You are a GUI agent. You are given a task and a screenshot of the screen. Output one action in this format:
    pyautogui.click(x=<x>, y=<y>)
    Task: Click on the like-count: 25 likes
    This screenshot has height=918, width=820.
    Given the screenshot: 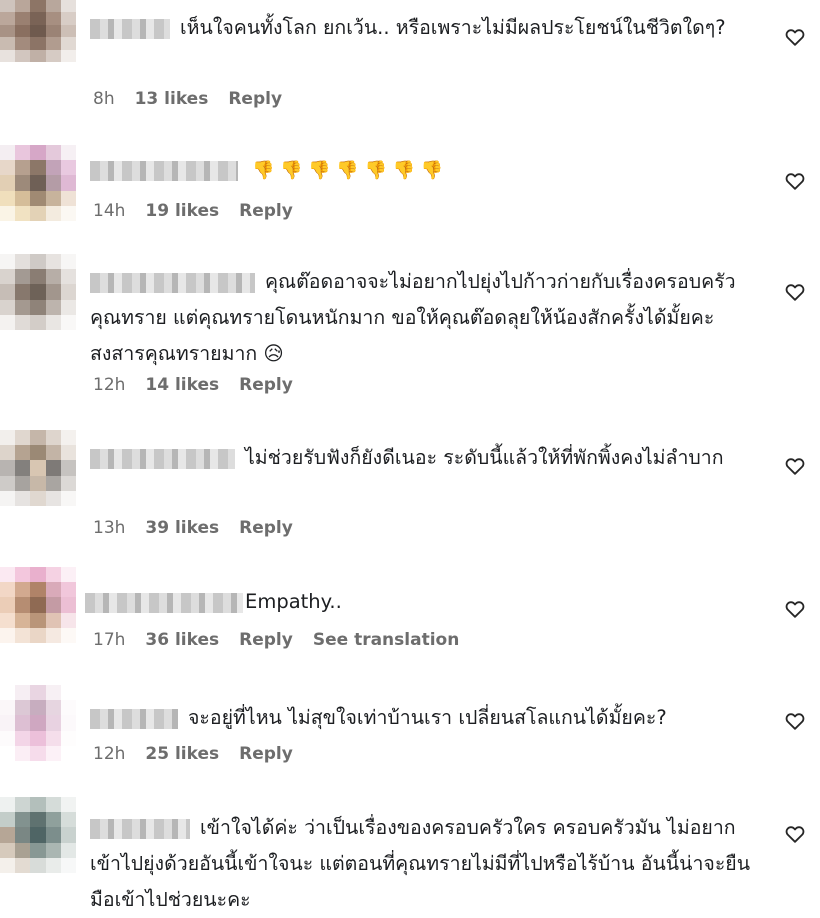 What is the action you would take?
    pyautogui.click(x=182, y=754)
    